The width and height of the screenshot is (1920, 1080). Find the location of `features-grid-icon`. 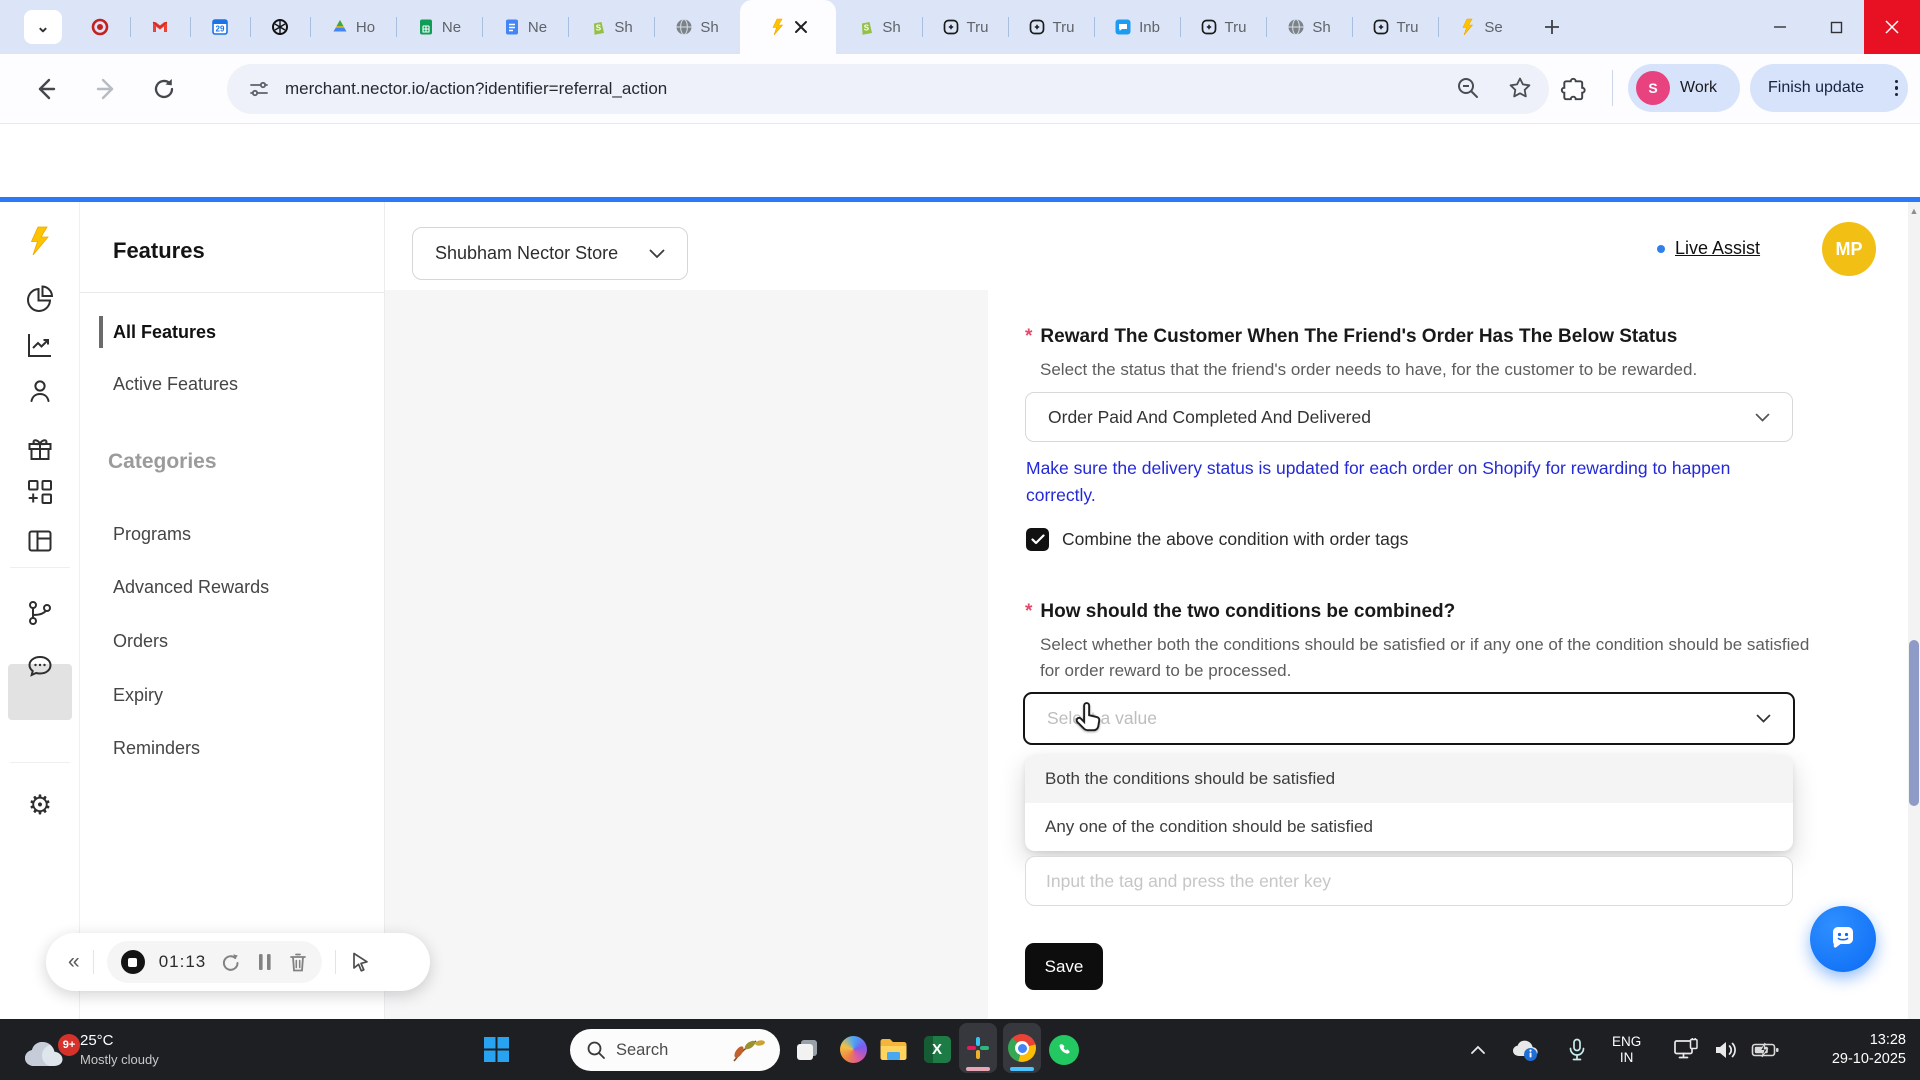

features-grid-icon is located at coordinates (40, 492).